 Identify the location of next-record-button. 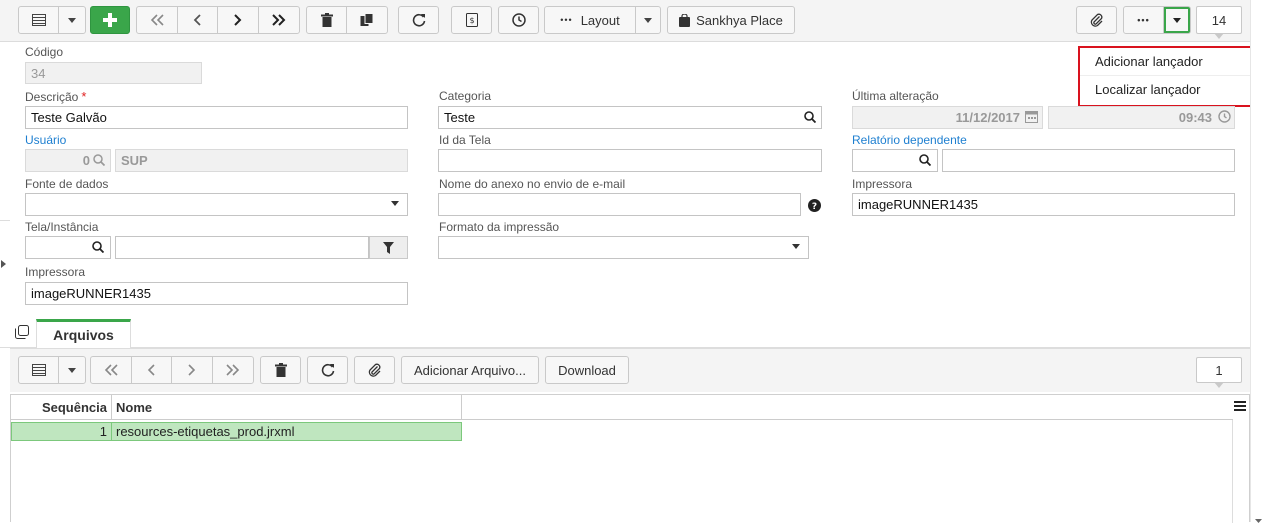
(238, 20).